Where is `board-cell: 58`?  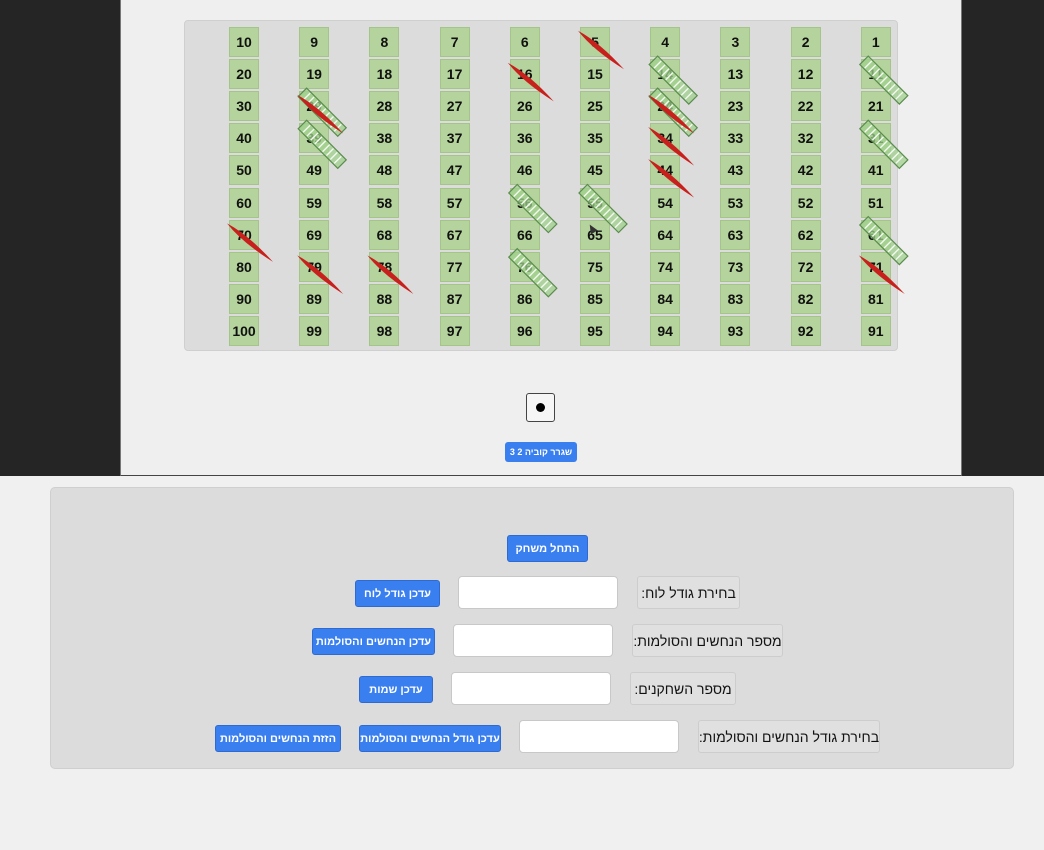 board-cell: 58 is located at coordinates (384, 202).